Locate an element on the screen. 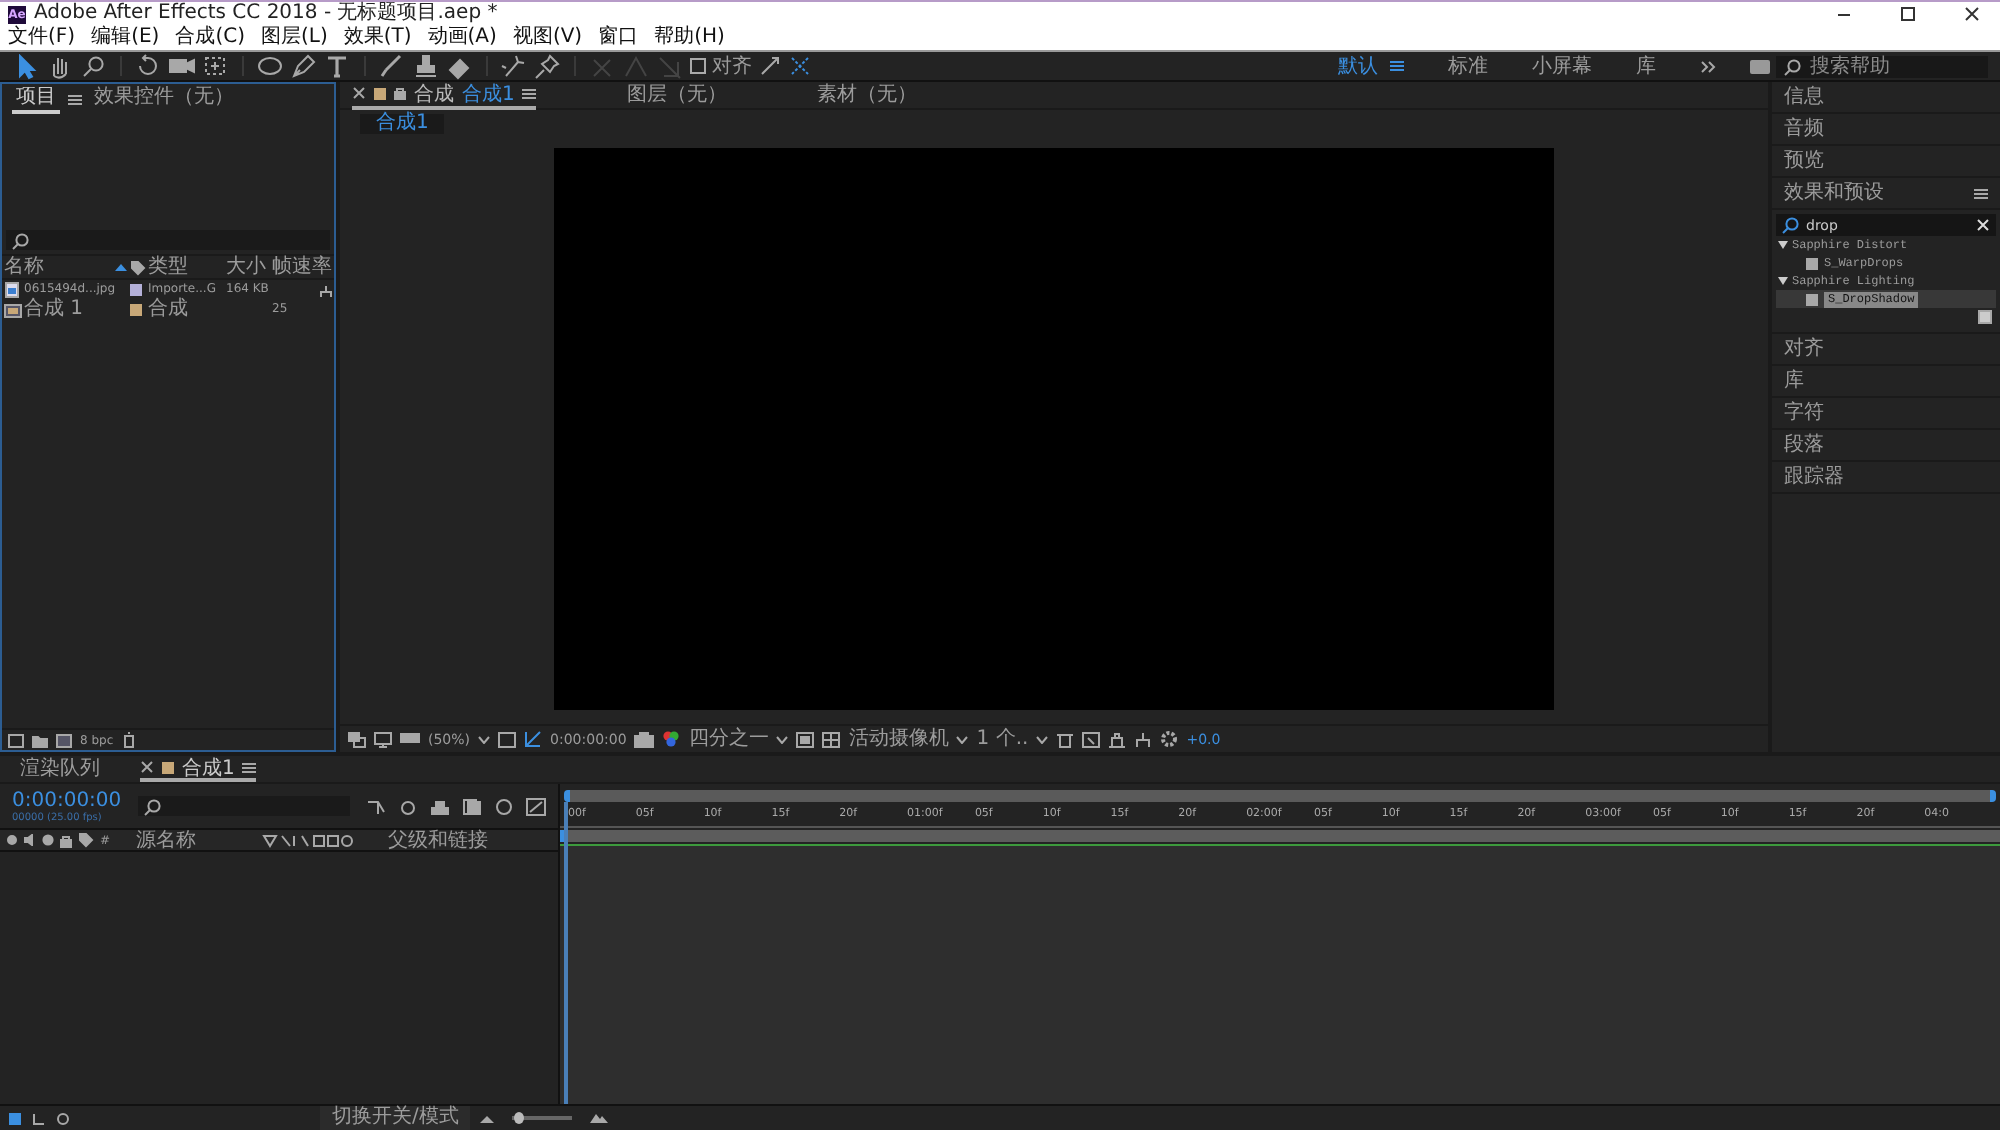  brush-icon is located at coordinates (392, 66).